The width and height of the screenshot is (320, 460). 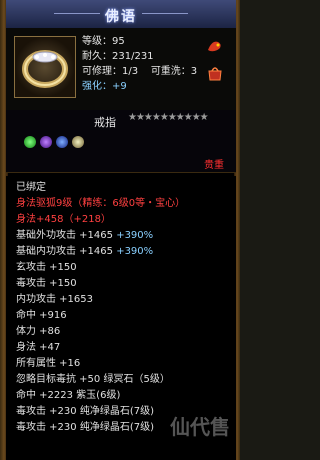 What do you see at coordinates (110, 71) in the screenshot?
I see `repairable-text: 可修理：1/3` at bounding box center [110, 71].